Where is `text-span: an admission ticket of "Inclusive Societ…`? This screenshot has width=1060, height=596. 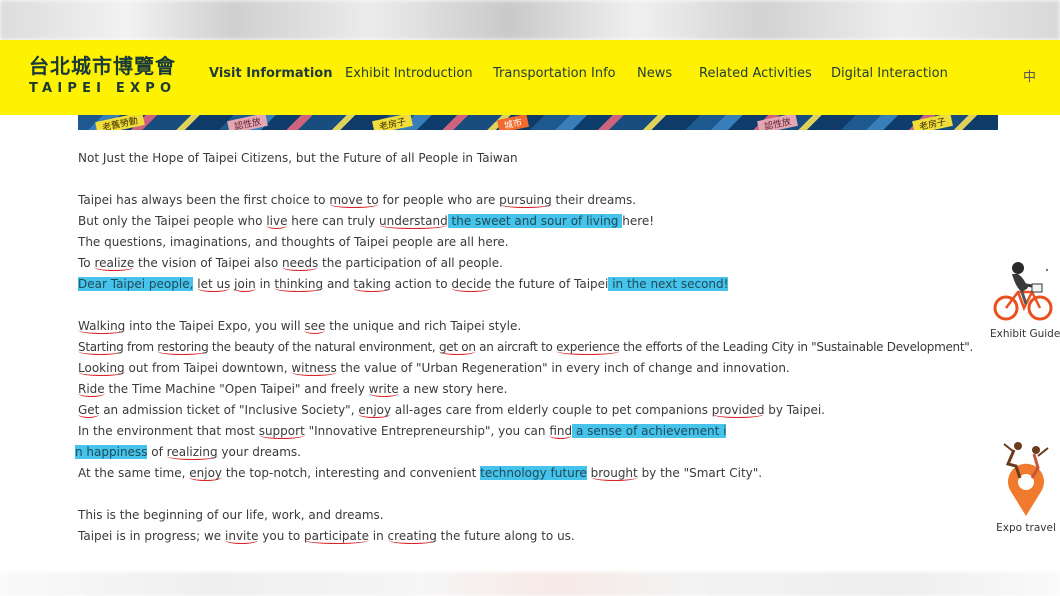 text-span: an admission ticket of "Inclusive Societ… is located at coordinates (229, 410).